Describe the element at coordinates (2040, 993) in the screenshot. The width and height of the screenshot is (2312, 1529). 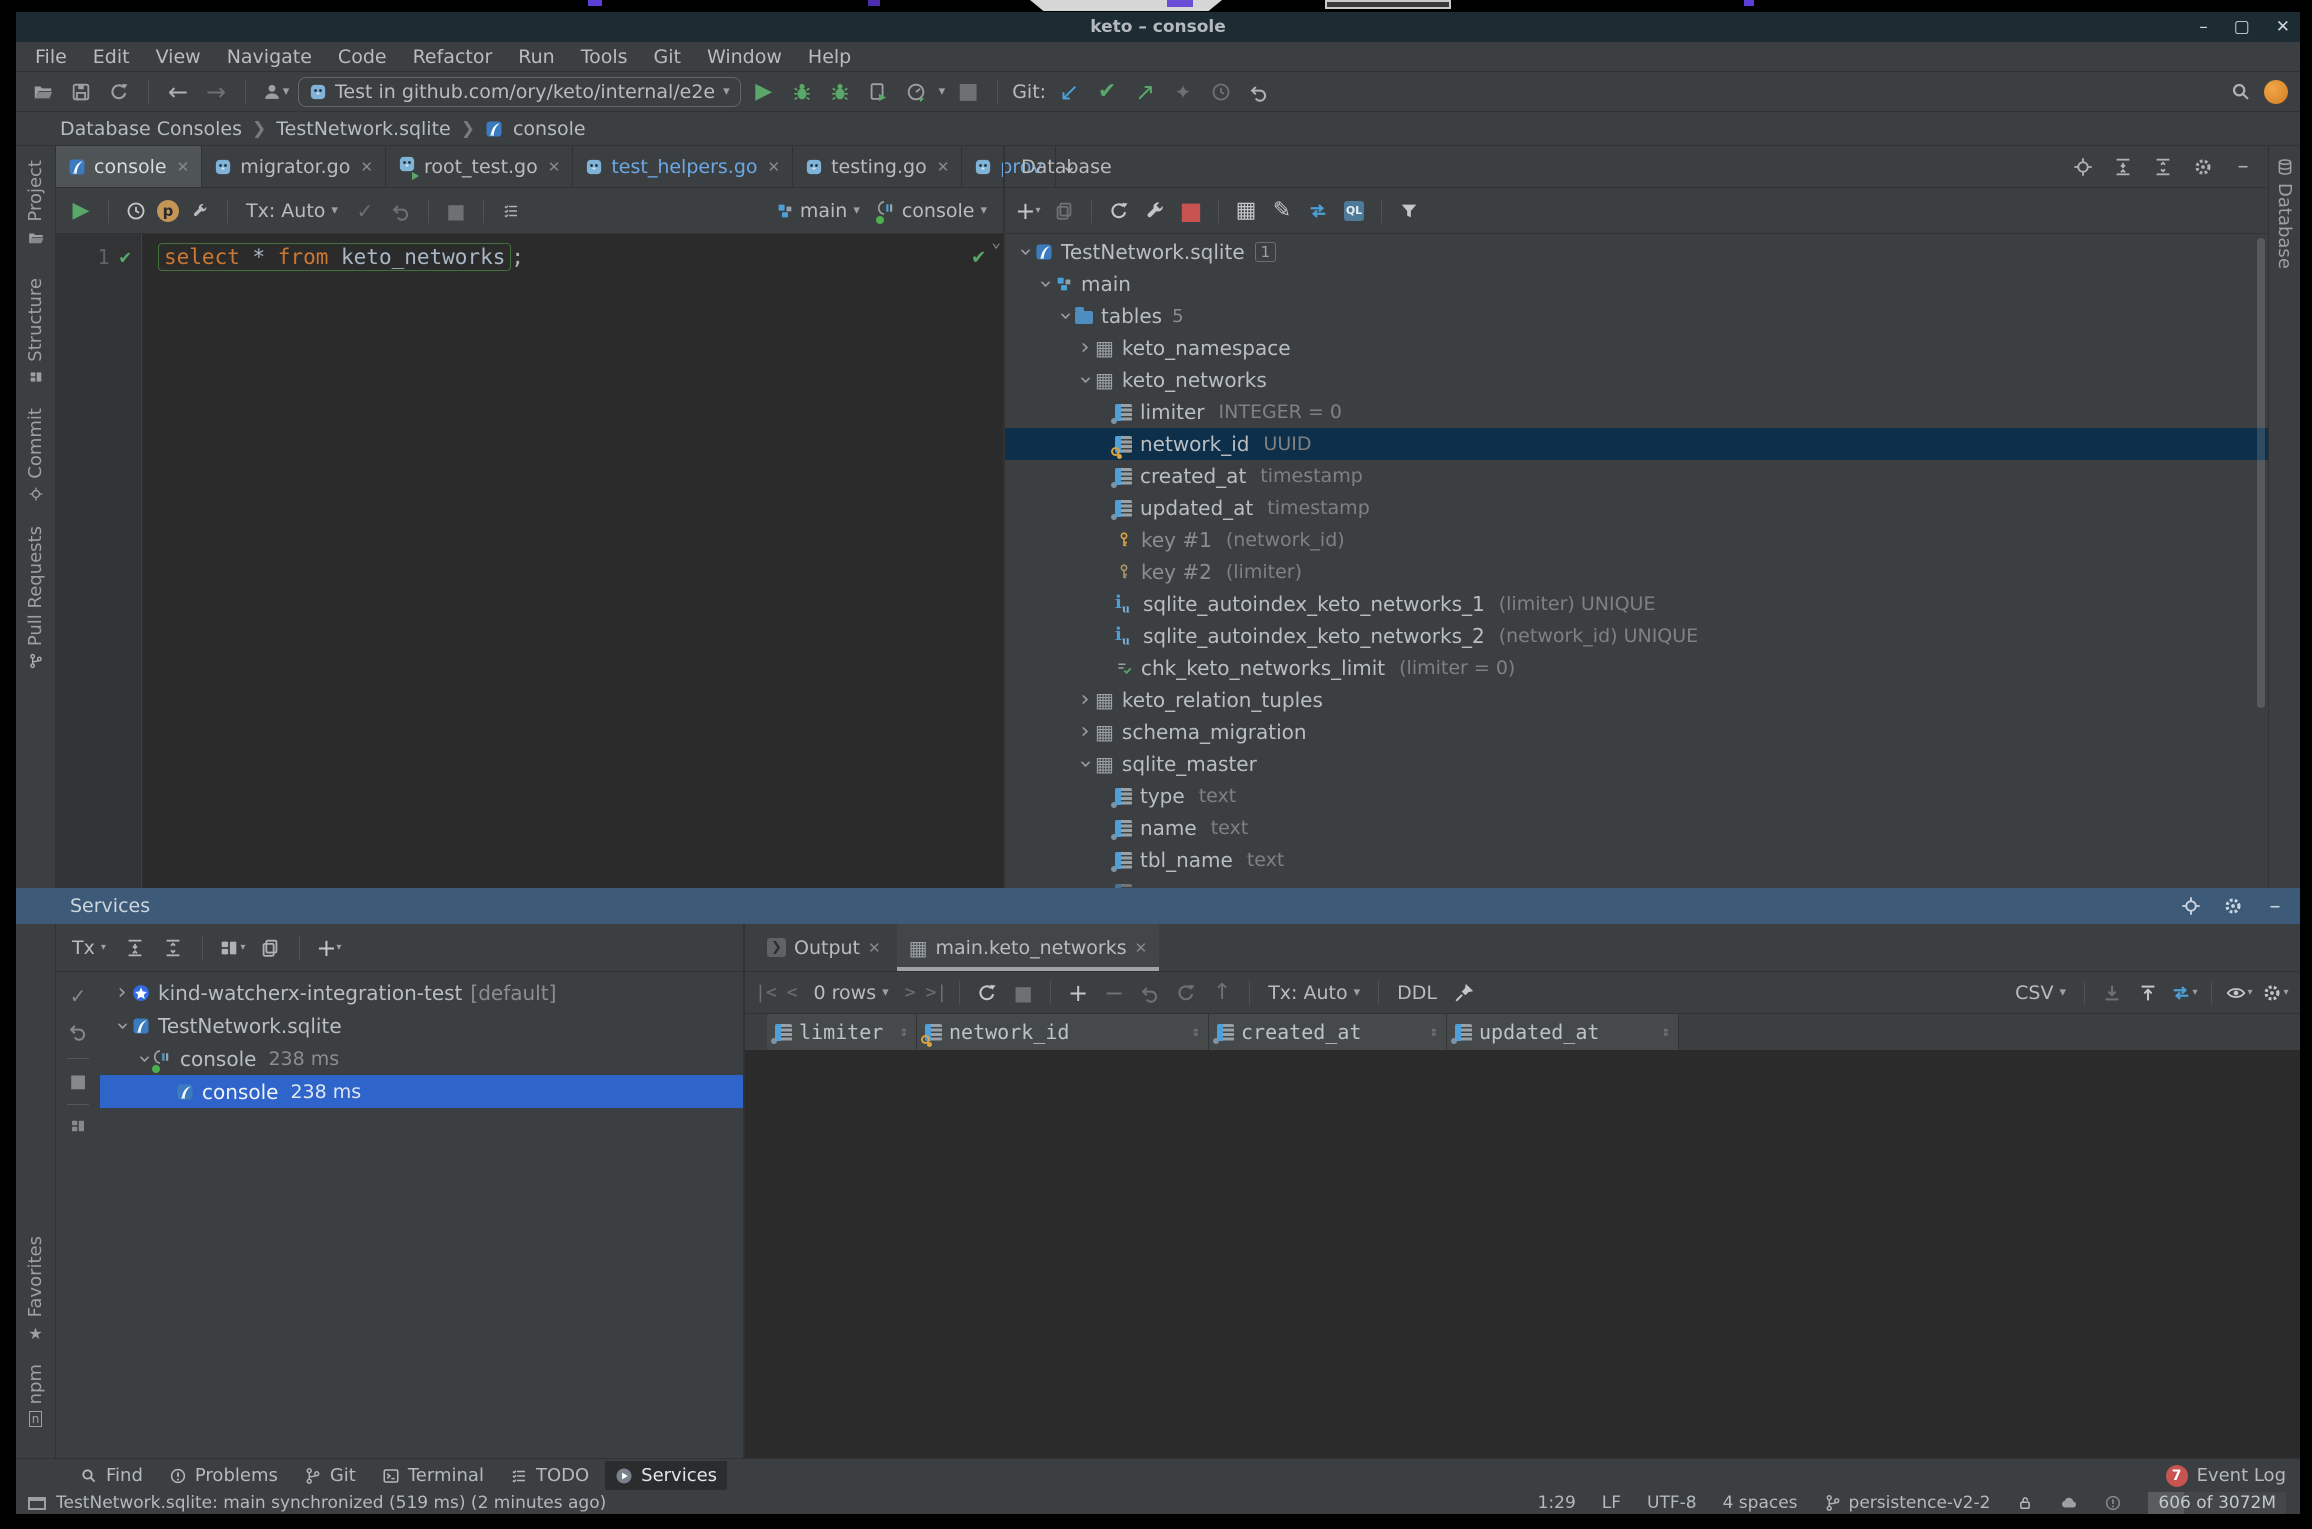
I see `export-format-select: CSV ▾` at that location.